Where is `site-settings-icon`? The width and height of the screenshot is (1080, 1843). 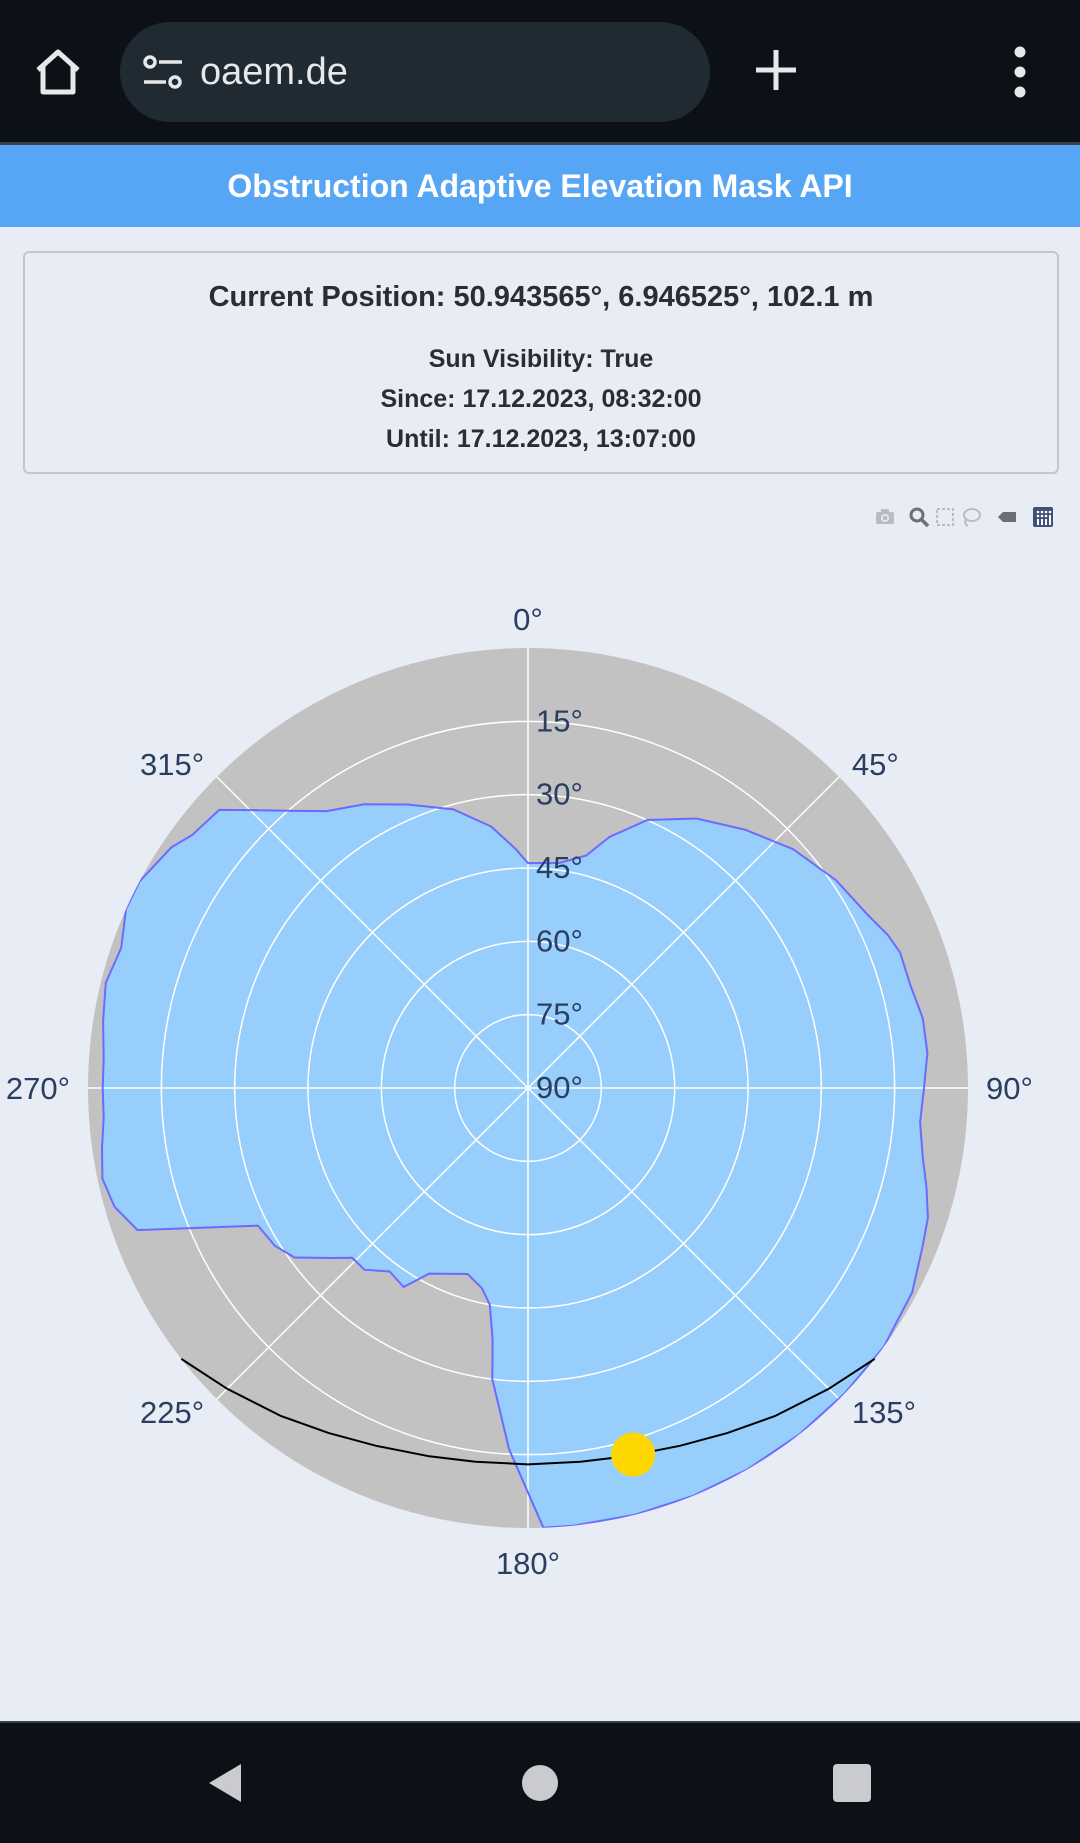 site-settings-icon is located at coordinates (163, 72).